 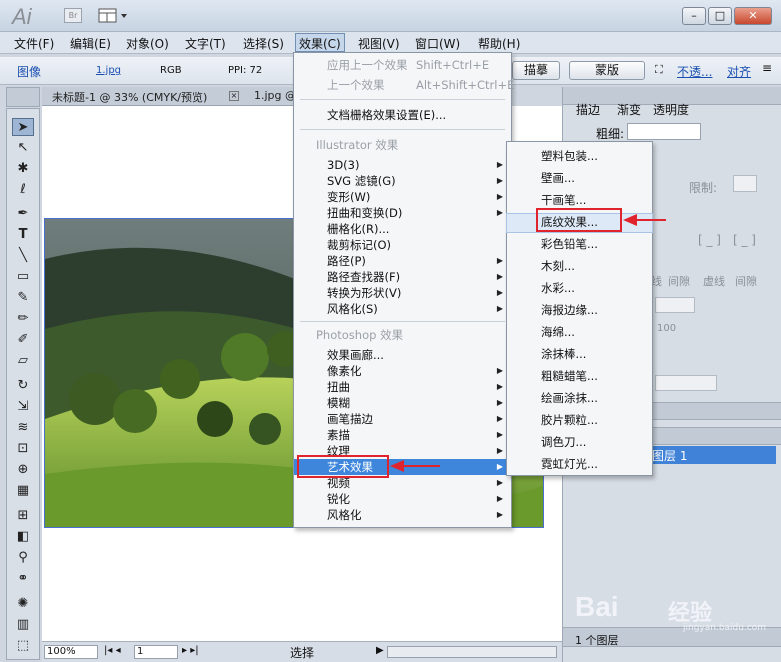 What do you see at coordinates (671, 109) in the screenshot?
I see `tab-transparency: 透明度` at bounding box center [671, 109].